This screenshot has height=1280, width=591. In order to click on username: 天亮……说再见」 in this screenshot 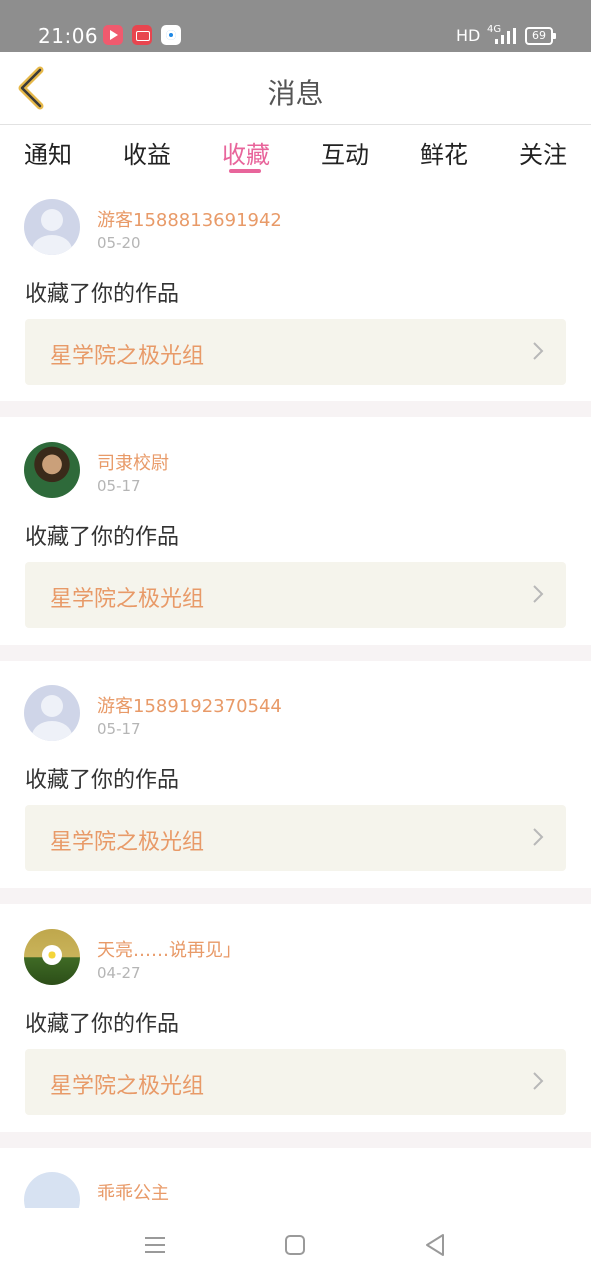, I will do `click(169, 949)`.